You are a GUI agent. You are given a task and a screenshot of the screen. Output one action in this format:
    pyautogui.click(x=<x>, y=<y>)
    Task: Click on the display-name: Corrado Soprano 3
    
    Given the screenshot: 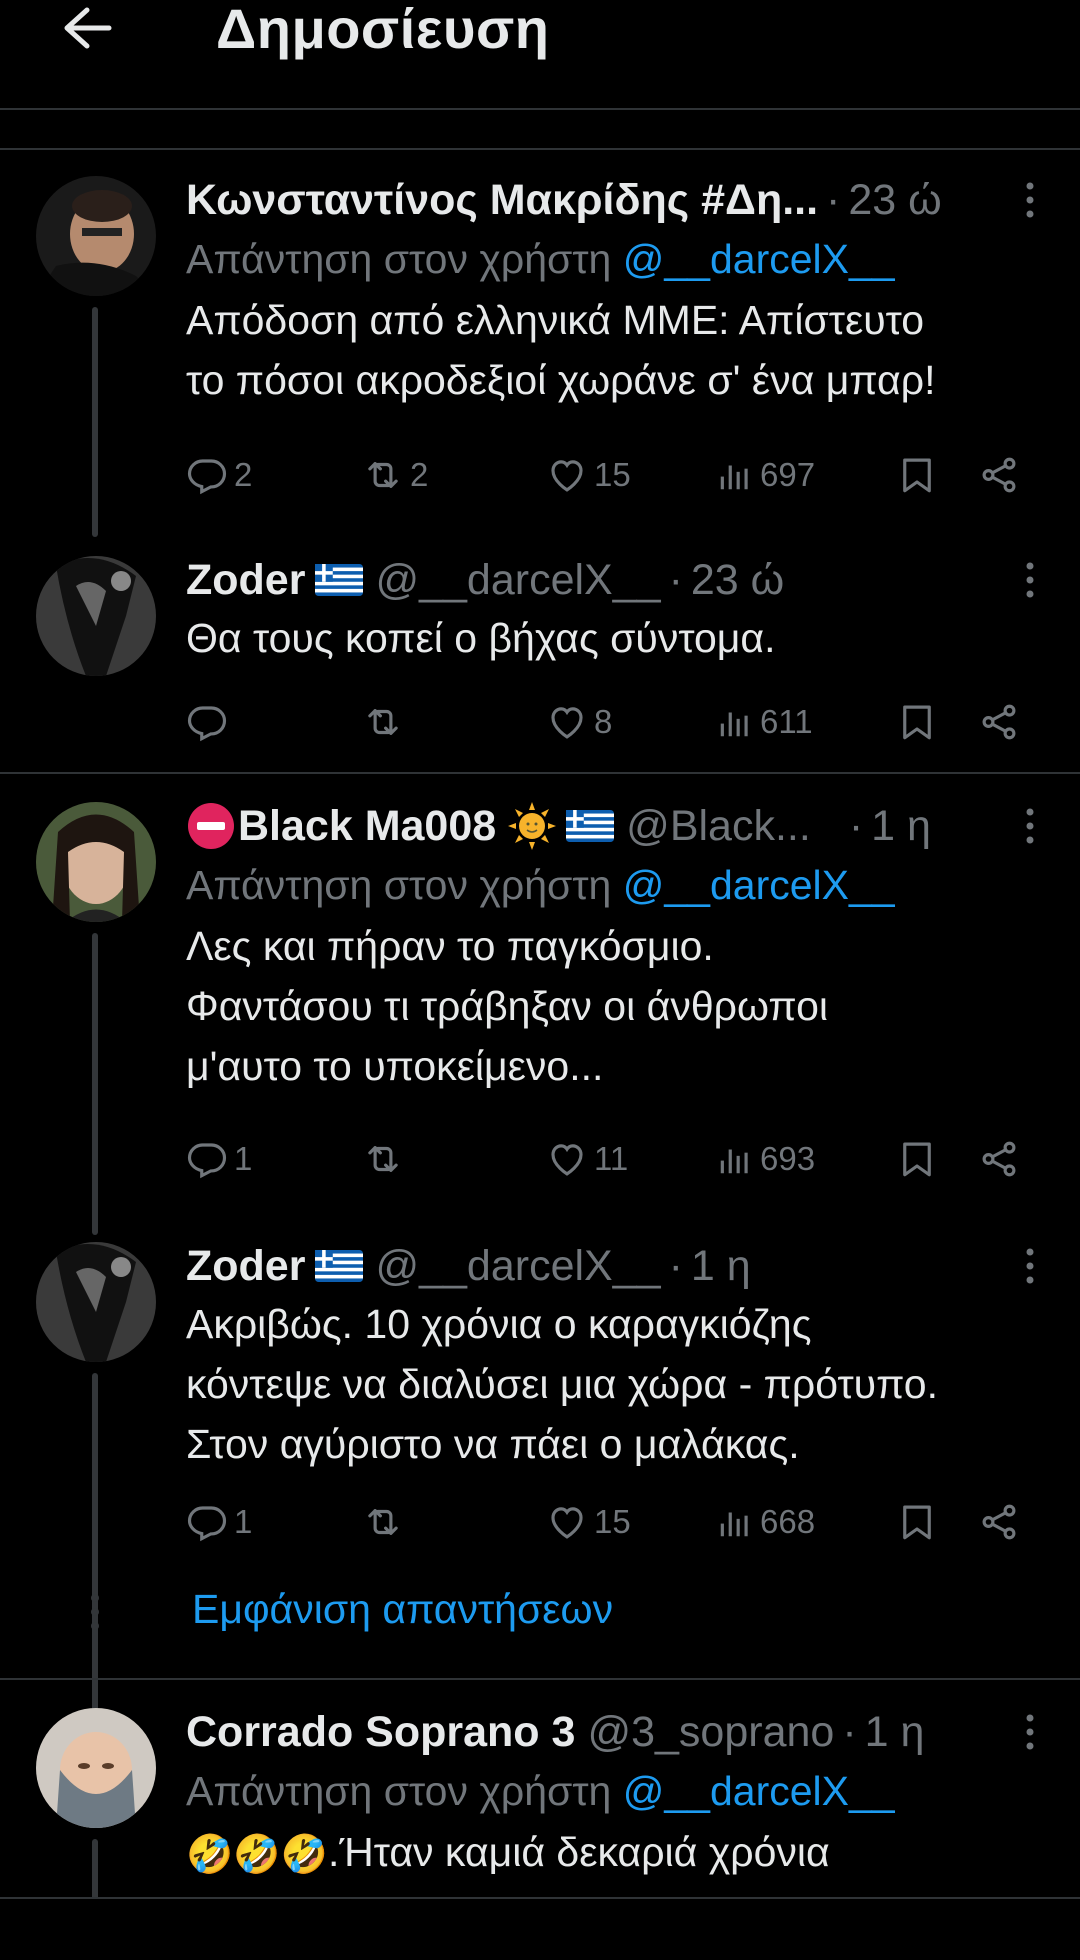 What is the action you would take?
    pyautogui.click(x=380, y=1732)
    